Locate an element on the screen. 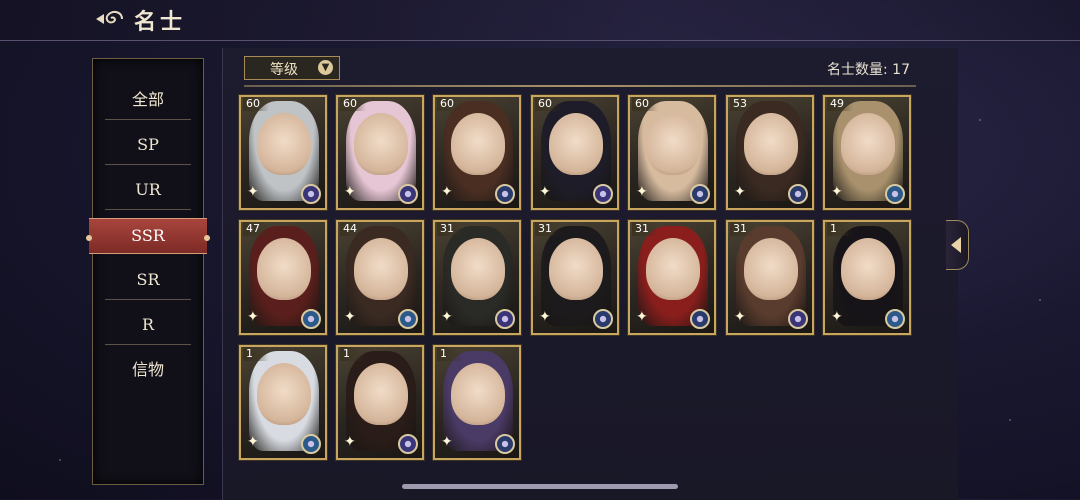  character-card: ✦ 47 is located at coordinates (283, 277).